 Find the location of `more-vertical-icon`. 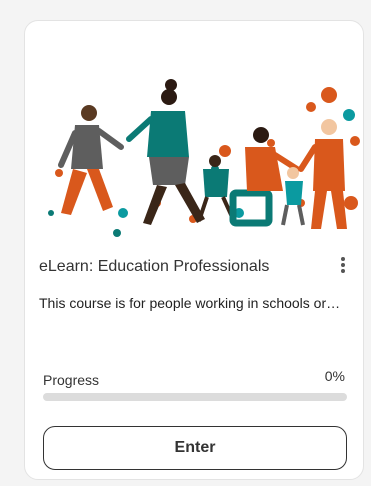

more-vertical-icon is located at coordinates (343, 266).